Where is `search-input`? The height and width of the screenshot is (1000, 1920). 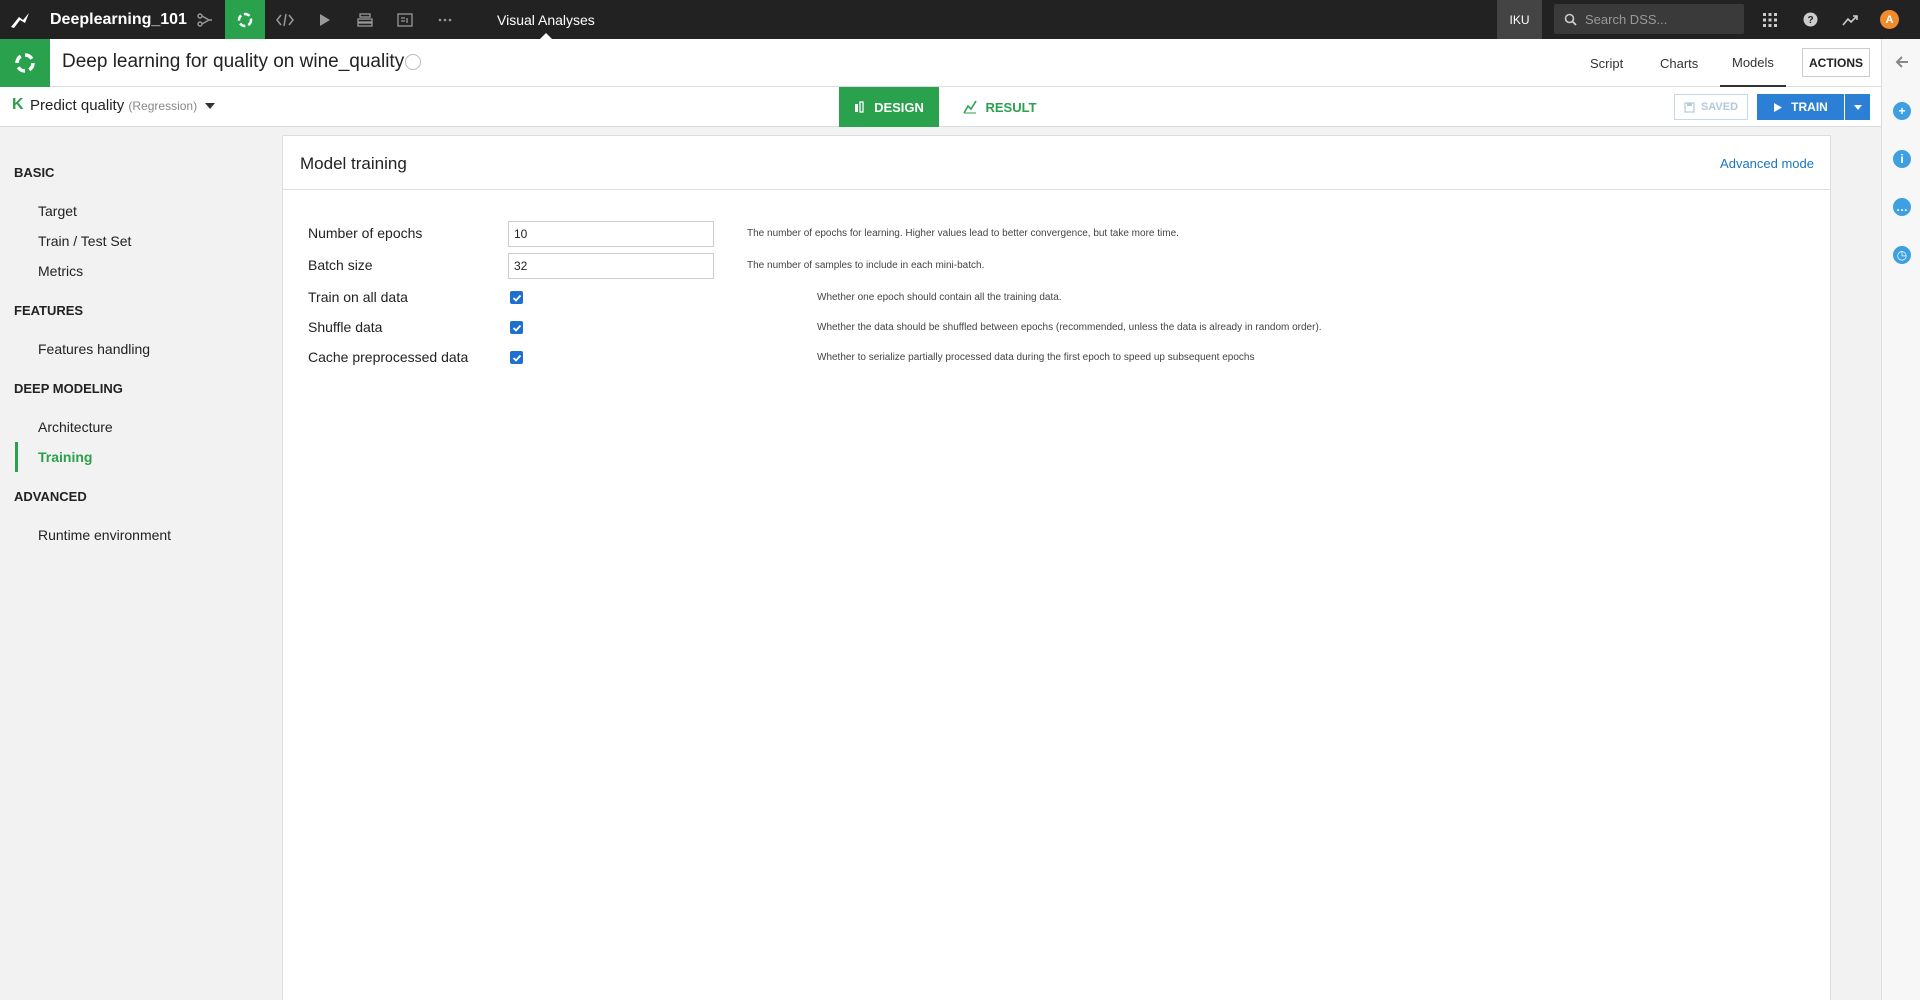 search-input is located at coordinates (1660, 19).